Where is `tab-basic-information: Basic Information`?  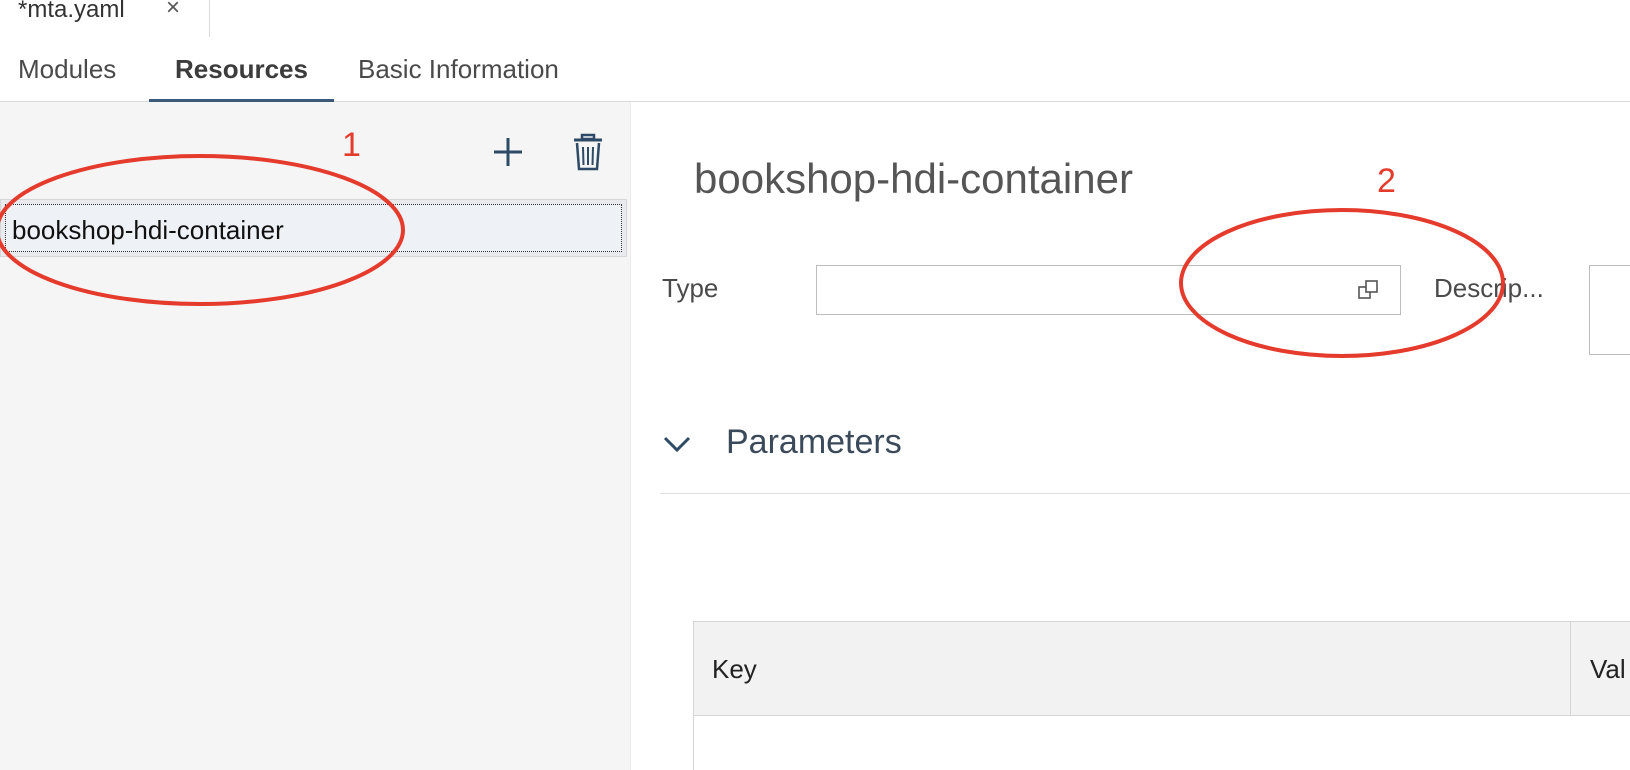 tab-basic-information: Basic Information is located at coordinates (458, 69).